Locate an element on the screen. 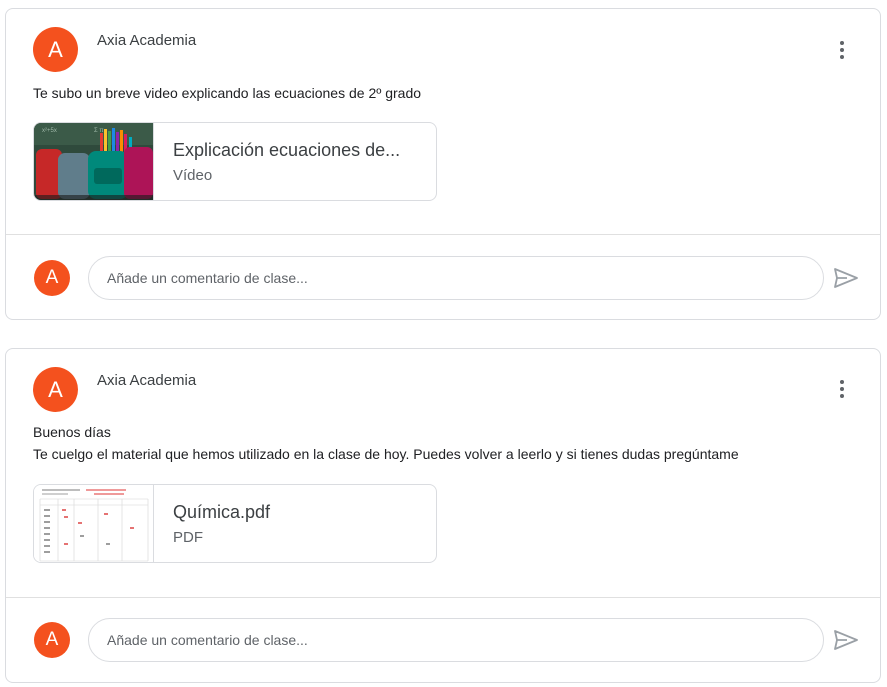 The image size is (887, 687). post-text-line: Buenos días is located at coordinates (72, 432).